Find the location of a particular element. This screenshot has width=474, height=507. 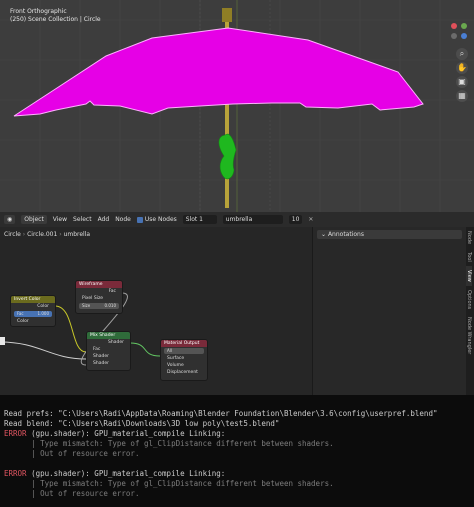

umbrella-handle is located at coordinates (227, 156).